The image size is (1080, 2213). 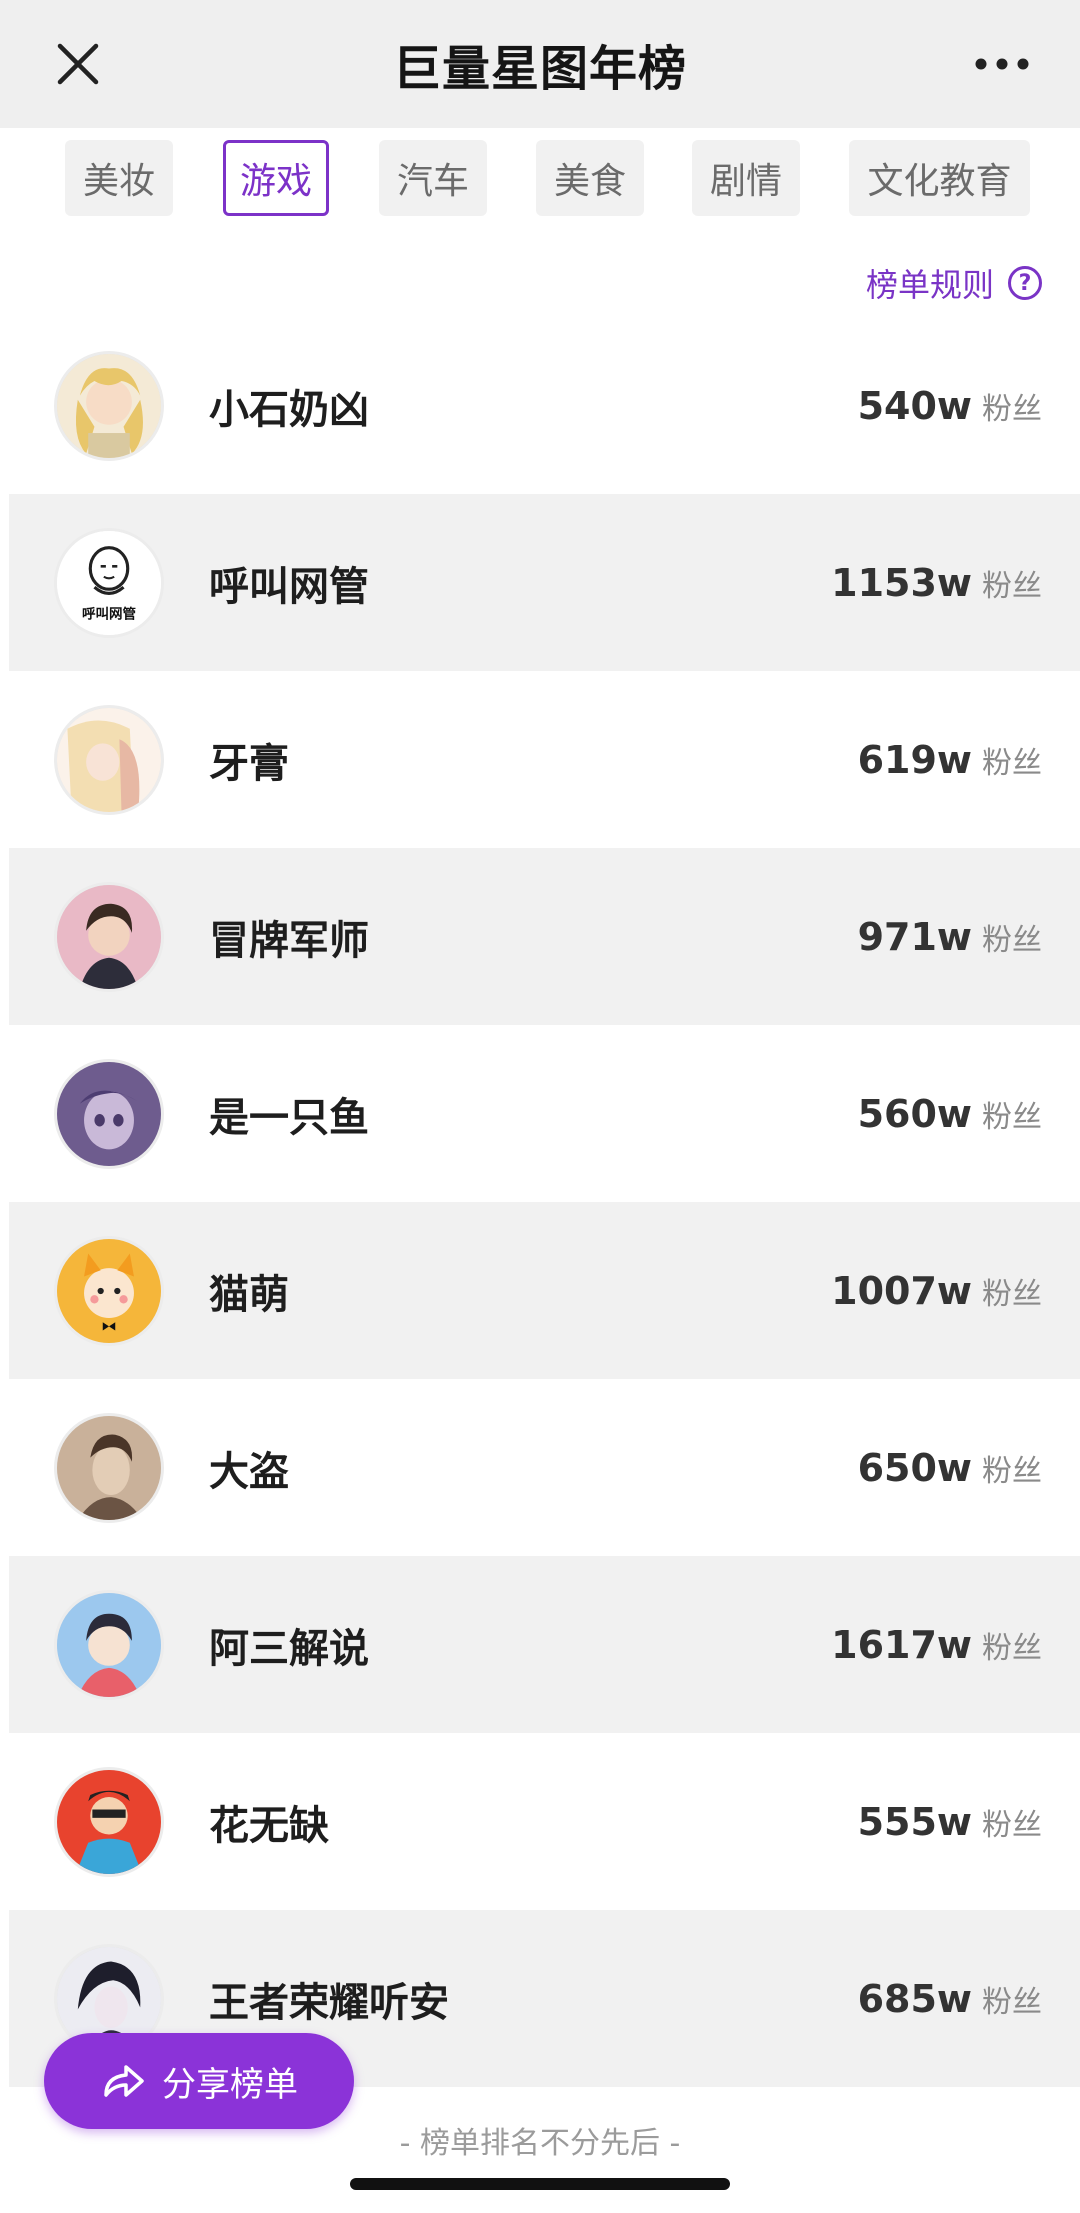 I want to click on fan-number: 560w, so click(x=914, y=1113).